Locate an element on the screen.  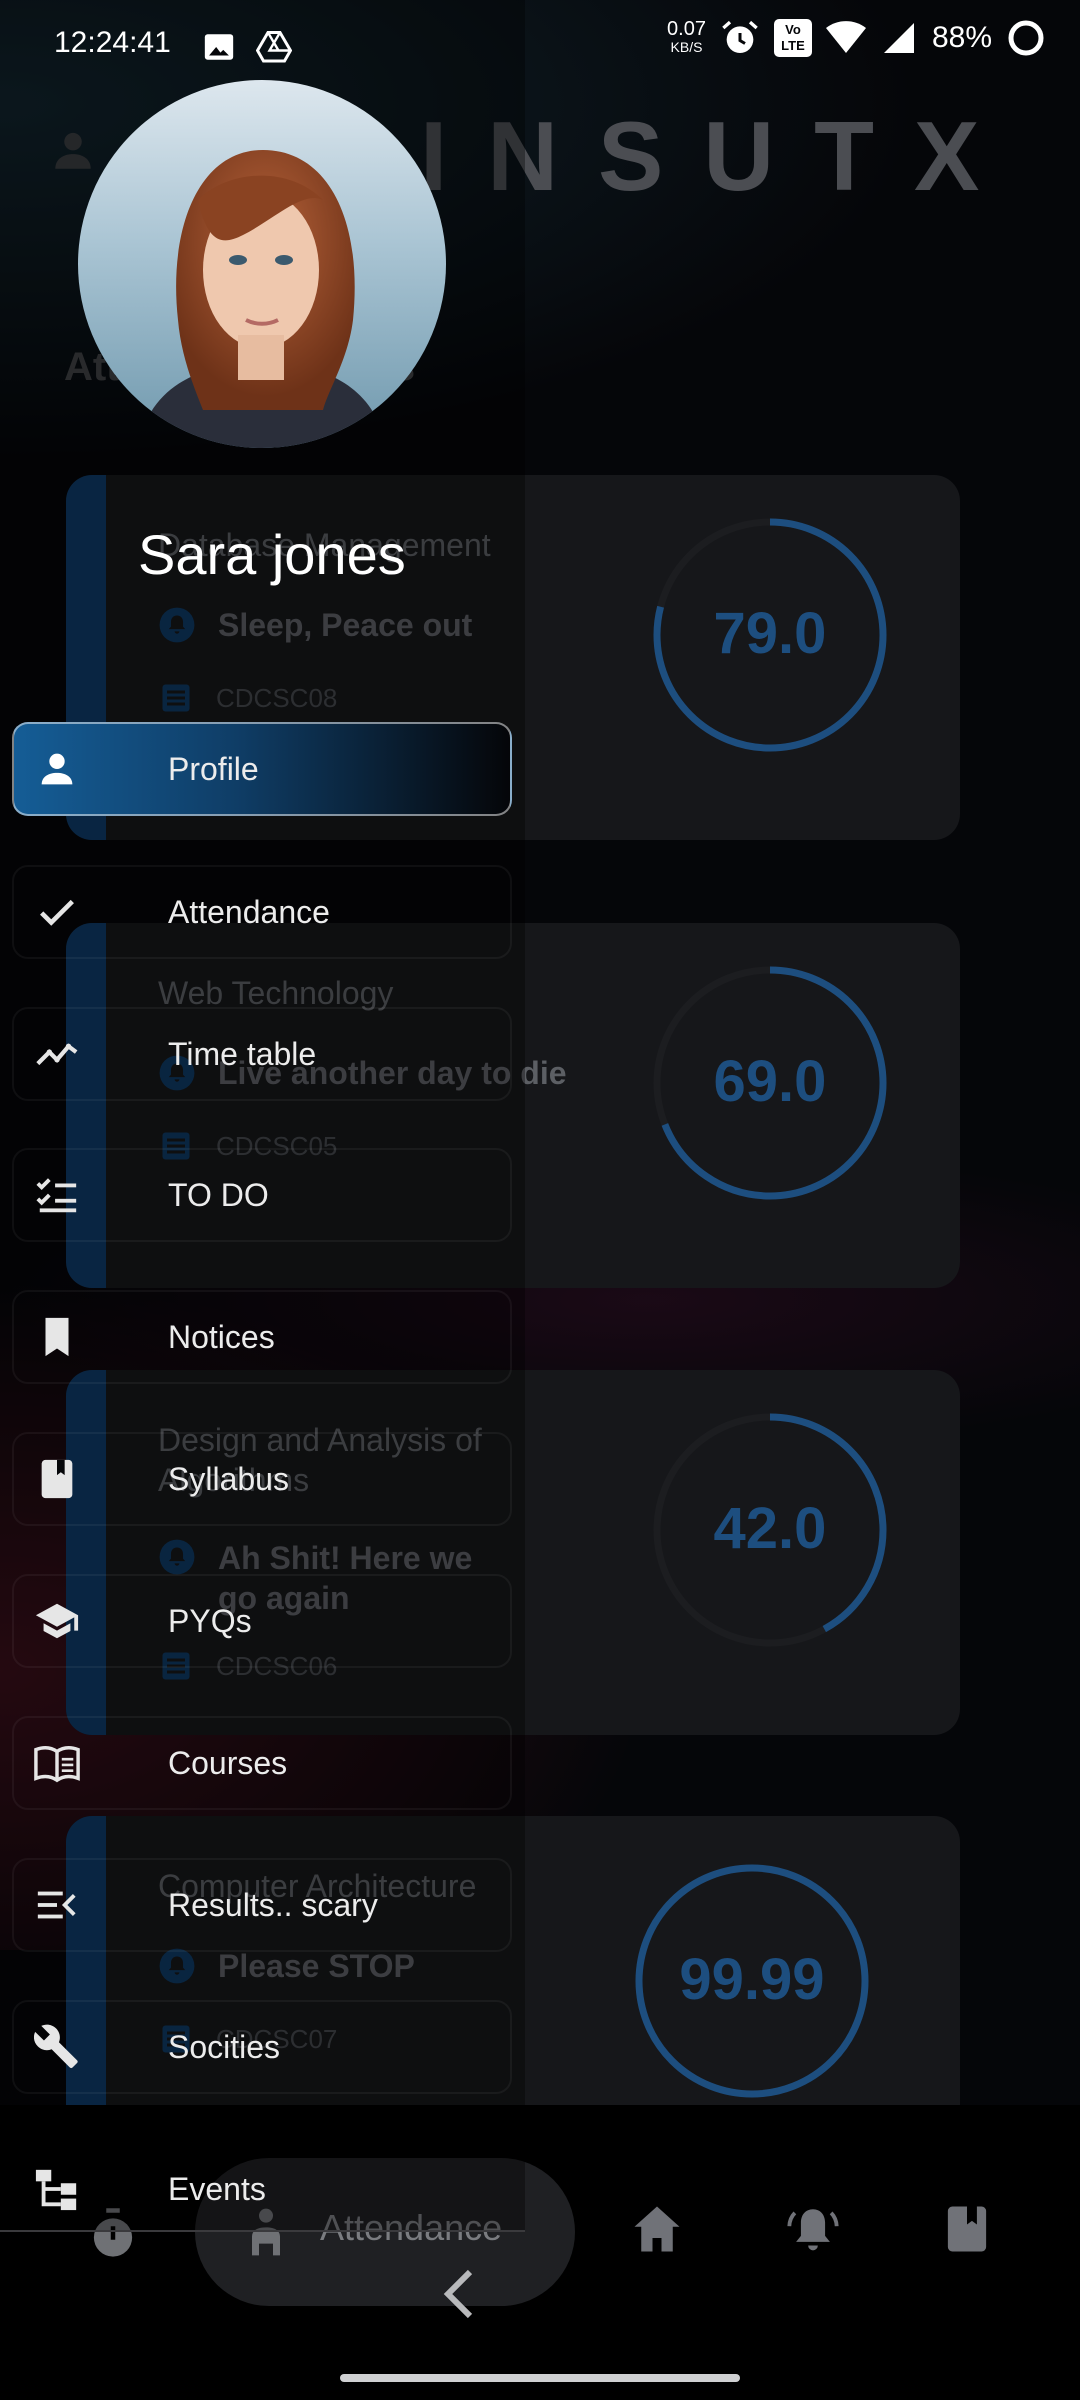
attendance-value: 99.99 is located at coordinates (752, 1979).